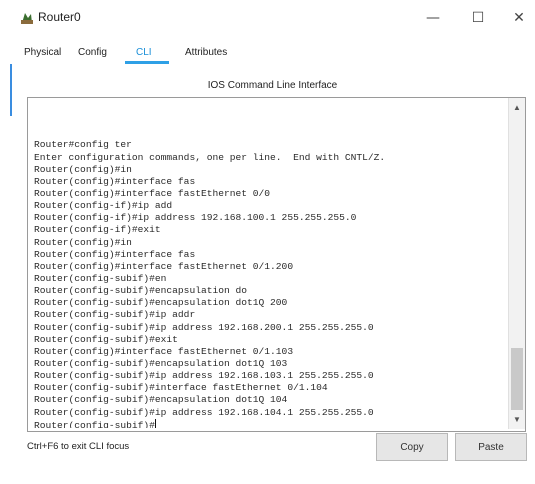 This screenshot has width=535, height=484. I want to click on terminal-line: Router#config ter, so click(83, 145).